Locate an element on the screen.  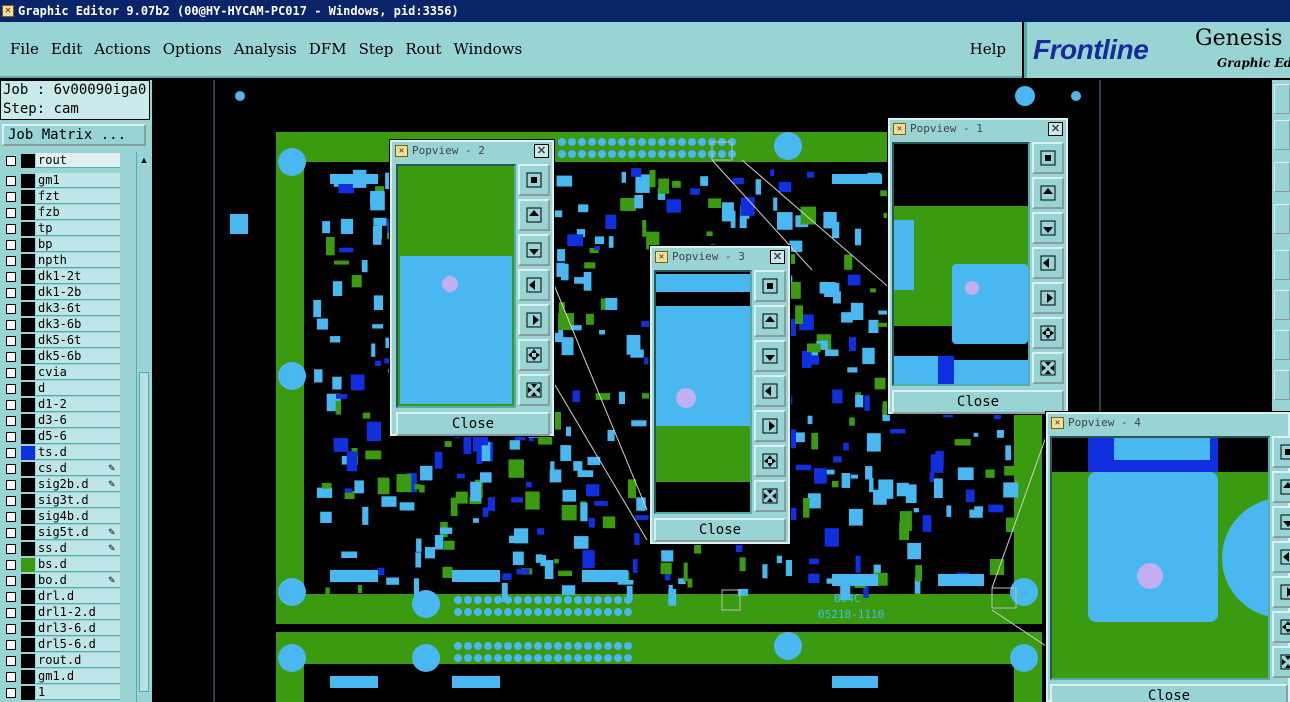
layer-row: d1-2 is located at coordinates (68, 405).